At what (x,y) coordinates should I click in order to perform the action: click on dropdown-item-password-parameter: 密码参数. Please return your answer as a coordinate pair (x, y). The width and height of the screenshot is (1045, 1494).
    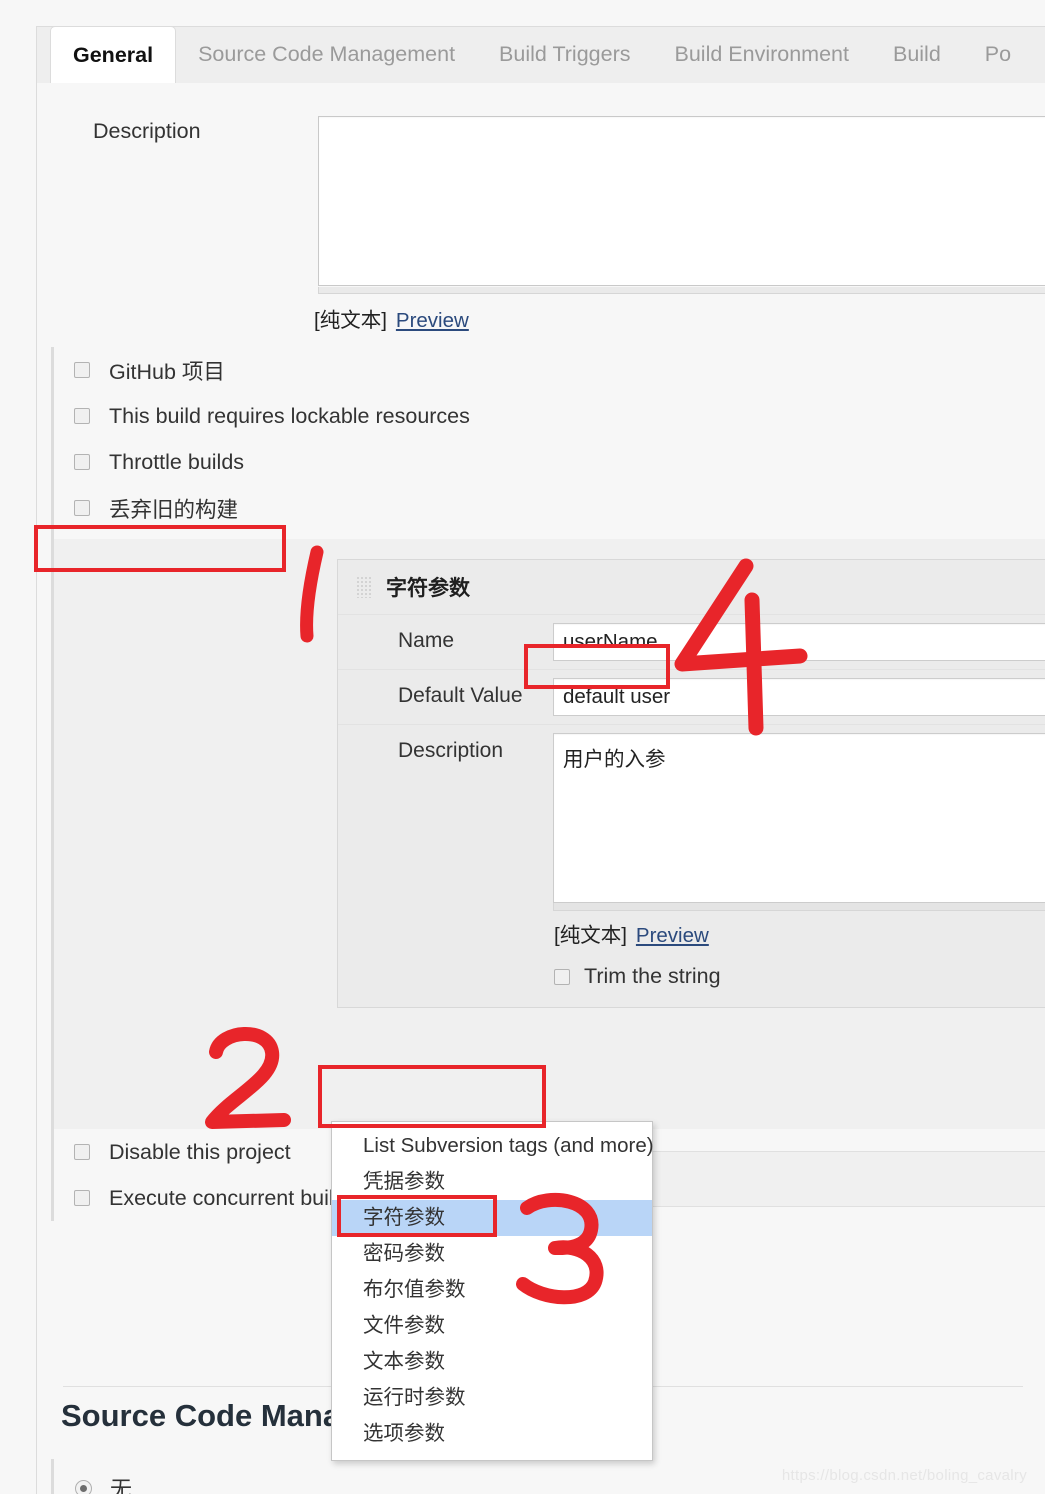
    Looking at the image, I should click on (492, 1254).